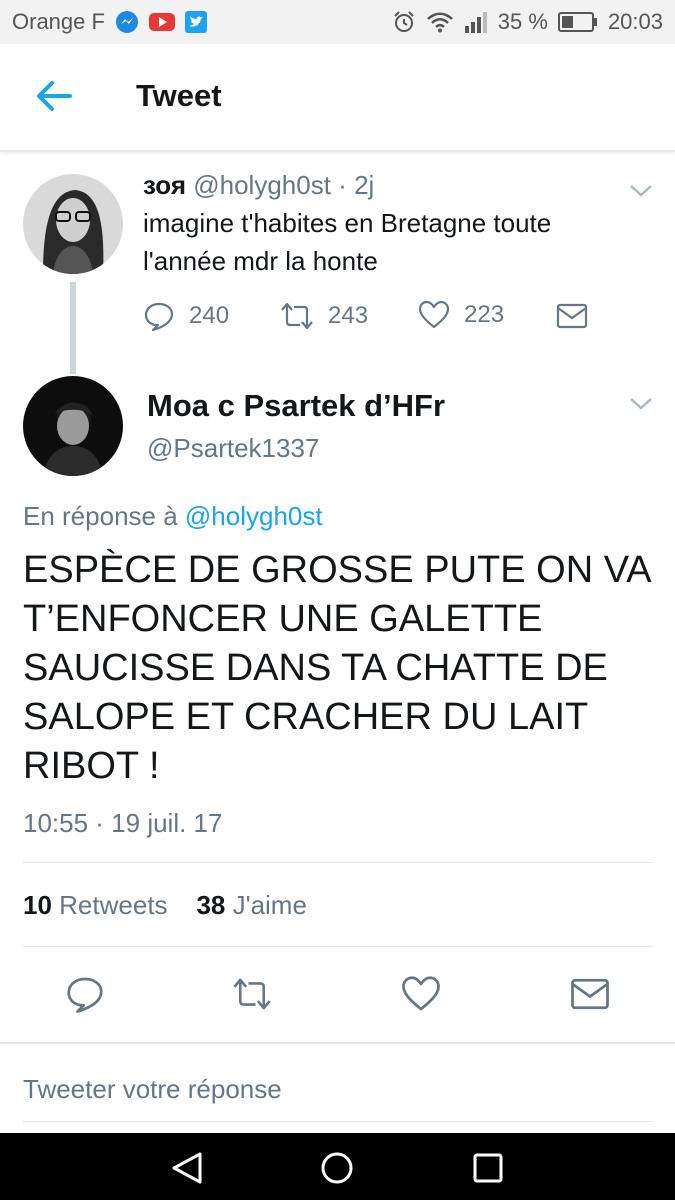 This screenshot has width=675, height=1200. What do you see at coordinates (113, 905) in the screenshot?
I see `retweet-label: Retweets` at bounding box center [113, 905].